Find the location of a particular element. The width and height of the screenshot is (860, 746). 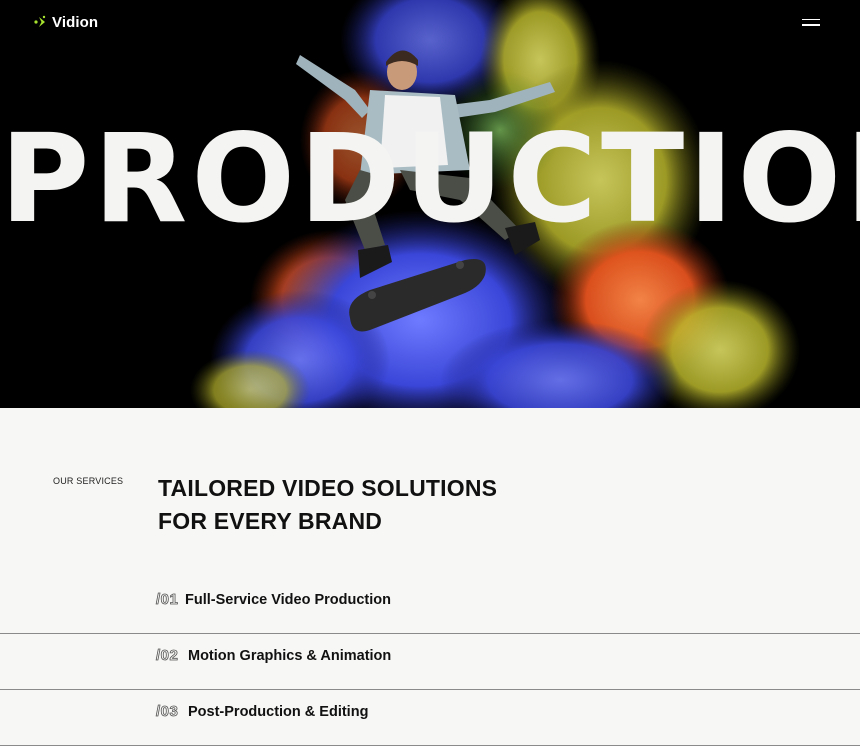

section-title-line-1: TAILORED VIDEO SOLUTIONS is located at coordinates (328, 488).